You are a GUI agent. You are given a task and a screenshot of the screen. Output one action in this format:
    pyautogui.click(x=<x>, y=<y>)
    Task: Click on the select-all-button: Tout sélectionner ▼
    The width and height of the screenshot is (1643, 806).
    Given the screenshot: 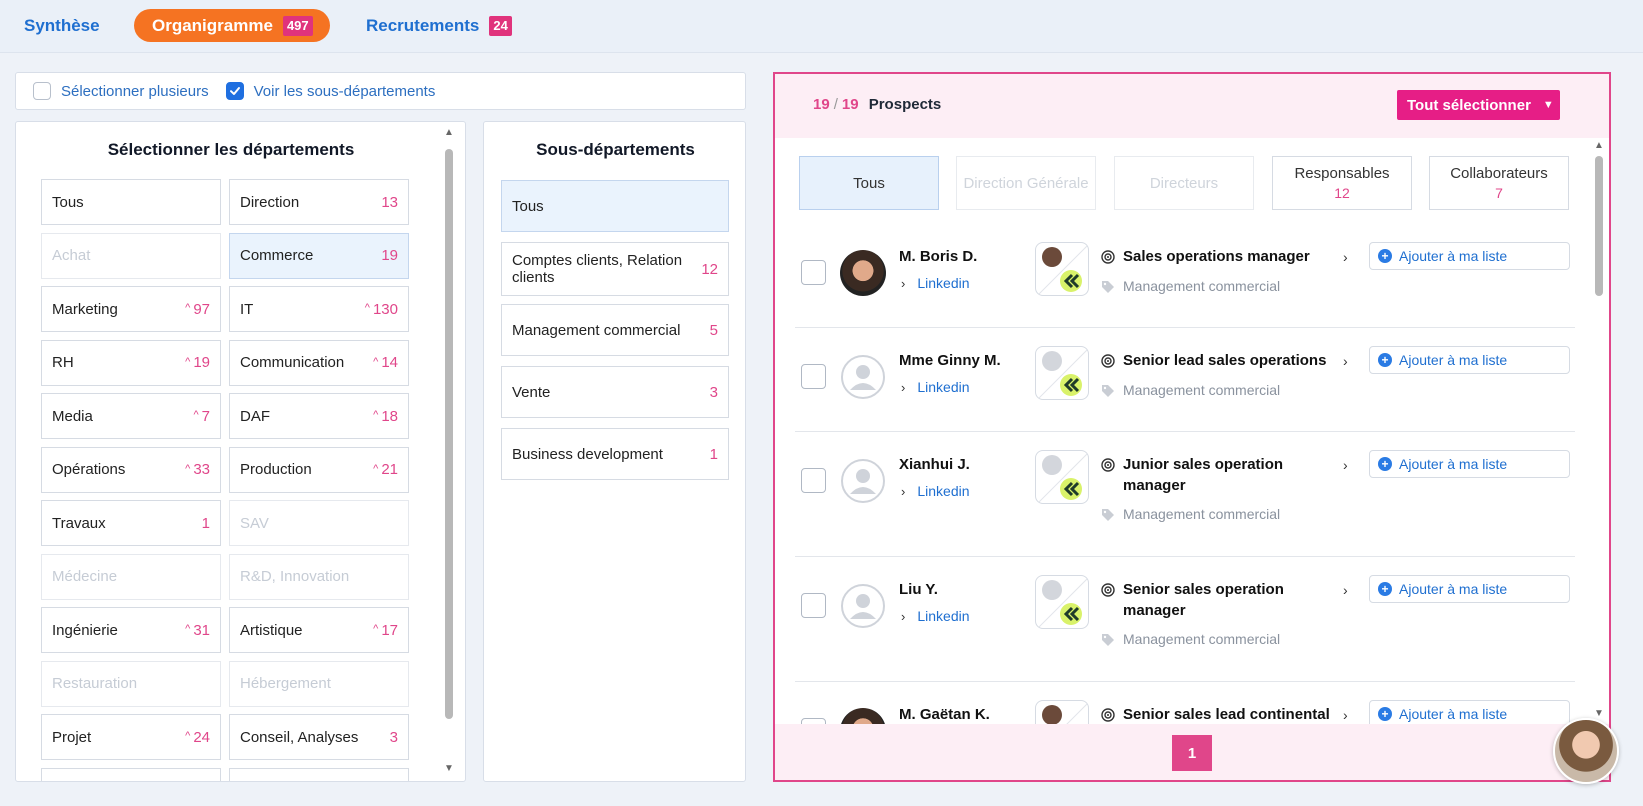 What is the action you would take?
    pyautogui.click(x=1478, y=105)
    